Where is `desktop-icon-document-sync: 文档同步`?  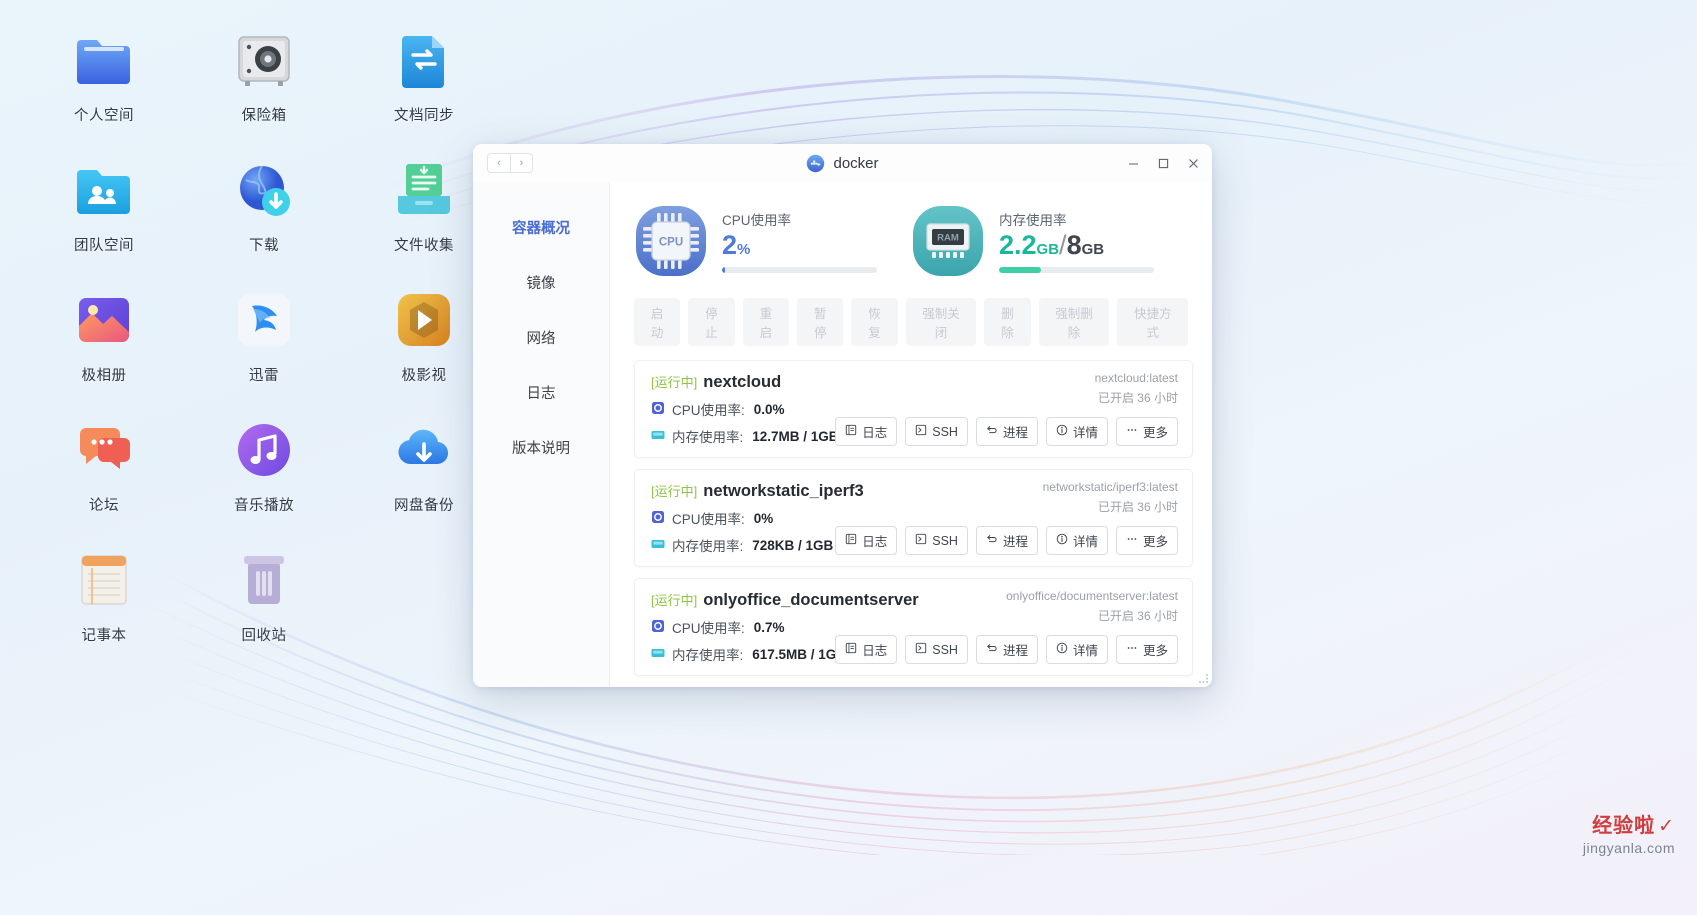 desktop-icon-document-sync: 文档同步 is located at coordinates (424, 83).